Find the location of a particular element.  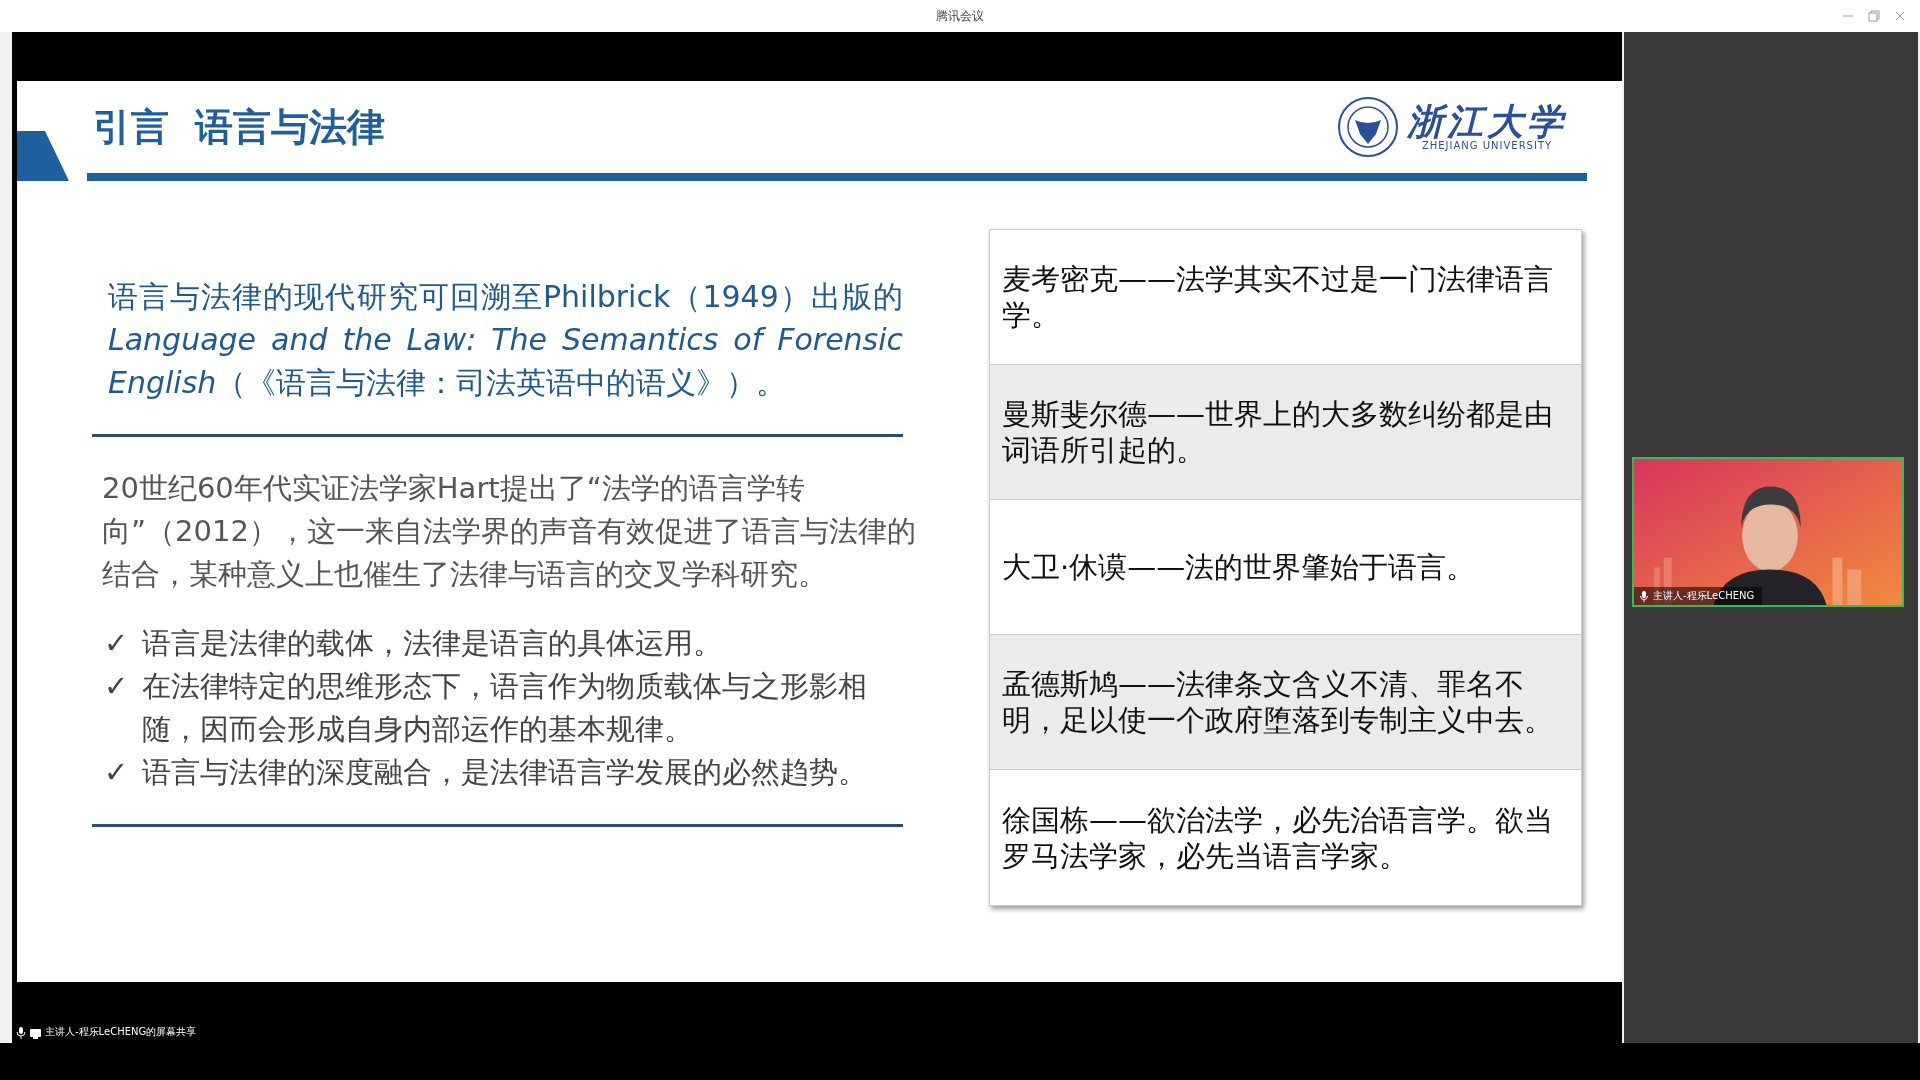

quote-cell: 孟德斯鸠——法律条文含义不清、罪名不明，足以使一个政府堕落到专制主义中去。 is located at coordinates (1285, 702).